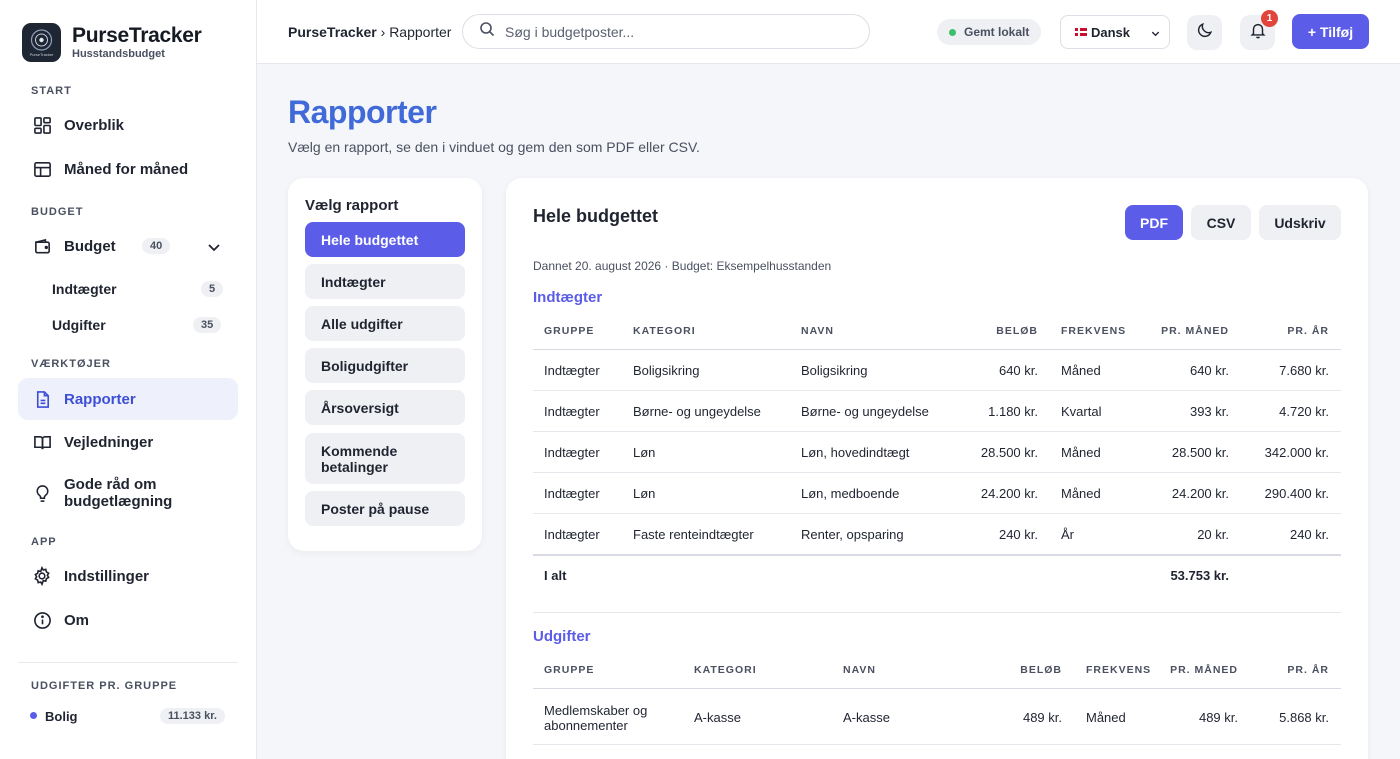  I want to click on cell-per-year: 342.000 kr., so click(1296, 452).